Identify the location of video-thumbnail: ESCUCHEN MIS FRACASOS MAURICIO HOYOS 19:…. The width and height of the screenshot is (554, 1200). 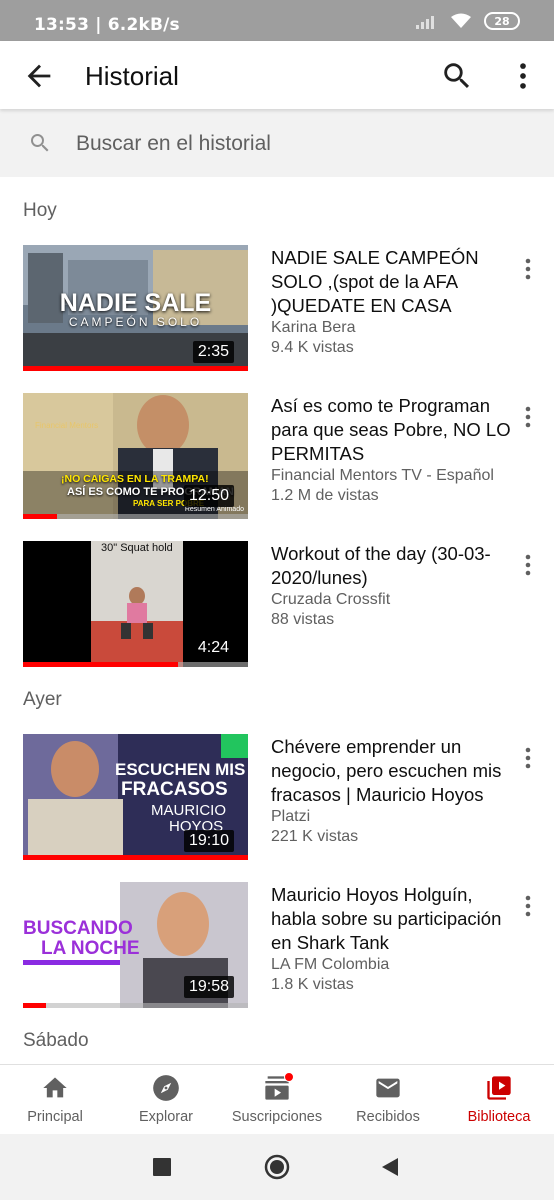
(135, 797).